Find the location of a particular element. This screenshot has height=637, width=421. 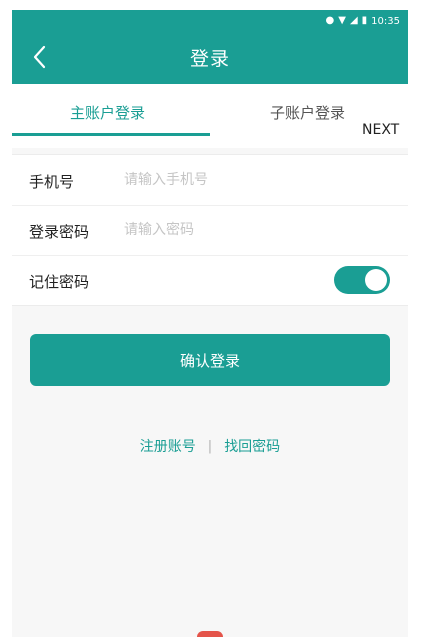

battery-icon: ▮ is located at coordinates (364, 20).